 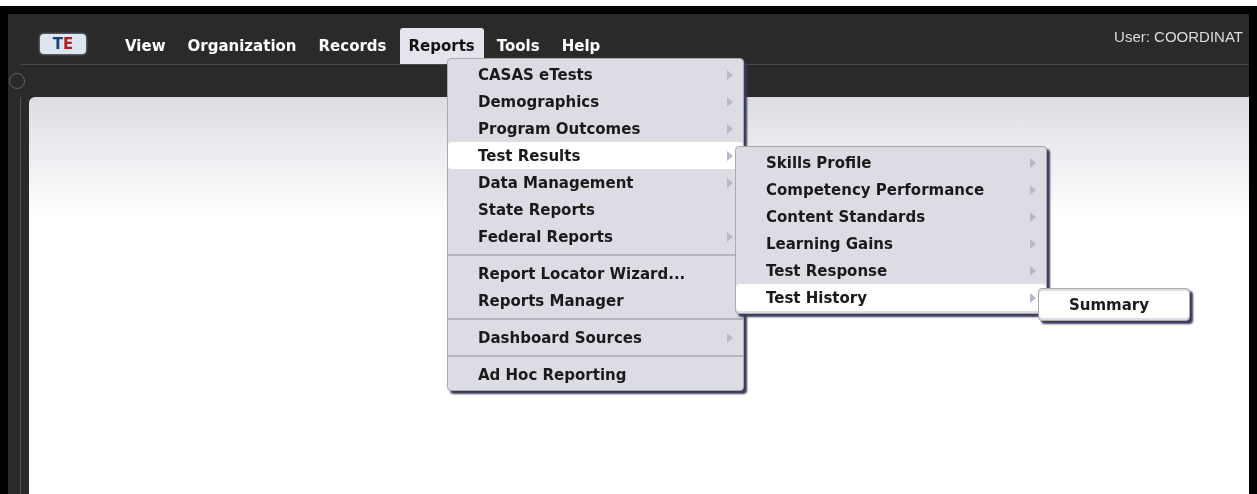 What do you see at coordinates (891, 270) in the screenshot?
I see `menu-item: Test Response` at bounding box center [891, 270].